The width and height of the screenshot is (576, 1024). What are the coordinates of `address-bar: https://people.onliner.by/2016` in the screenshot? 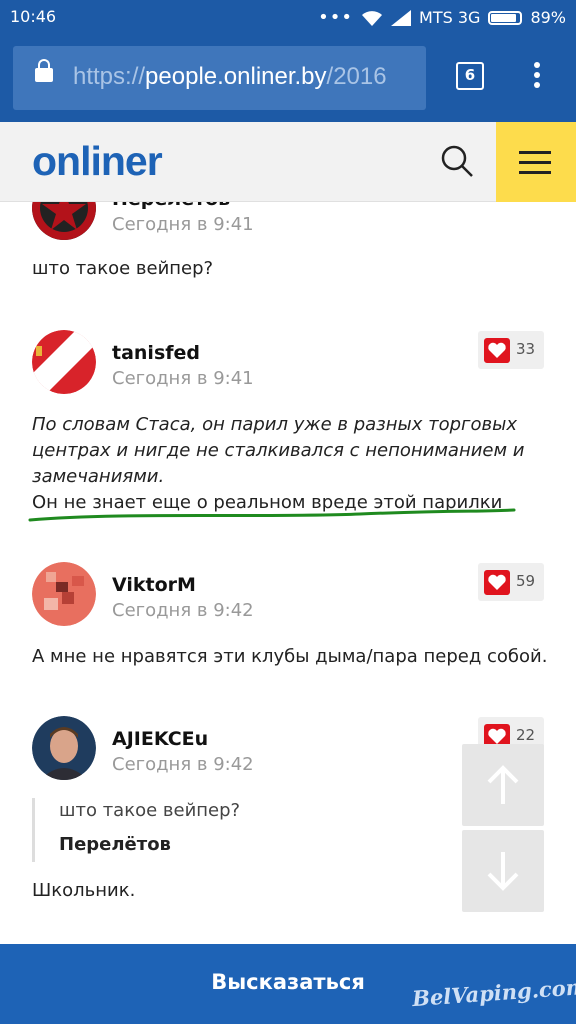 It's located at (219, 78).